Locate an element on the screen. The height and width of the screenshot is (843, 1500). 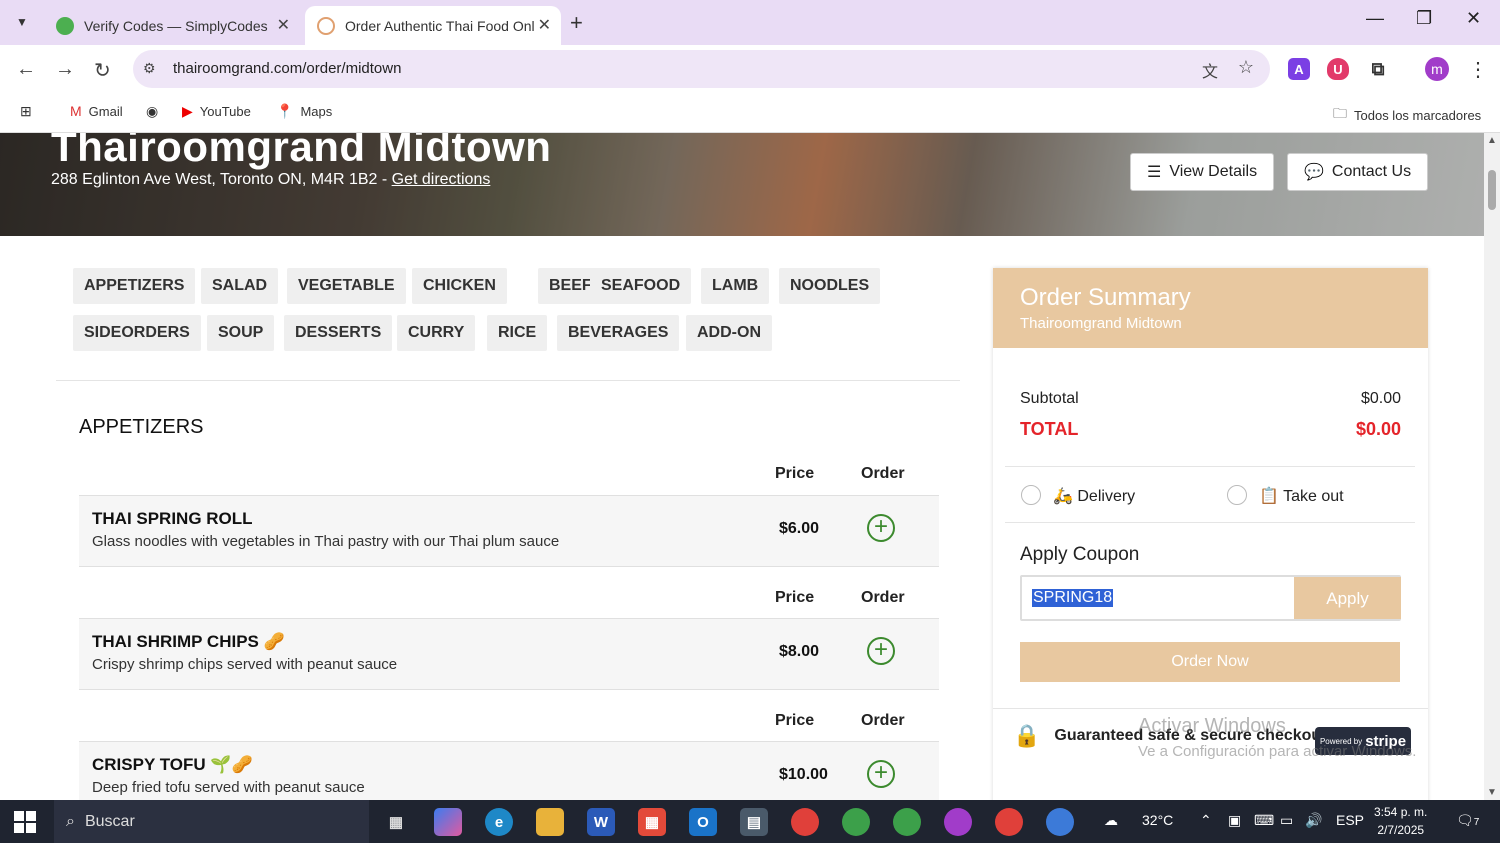
category-soup: SOUP is located at coordinates (241, 333).